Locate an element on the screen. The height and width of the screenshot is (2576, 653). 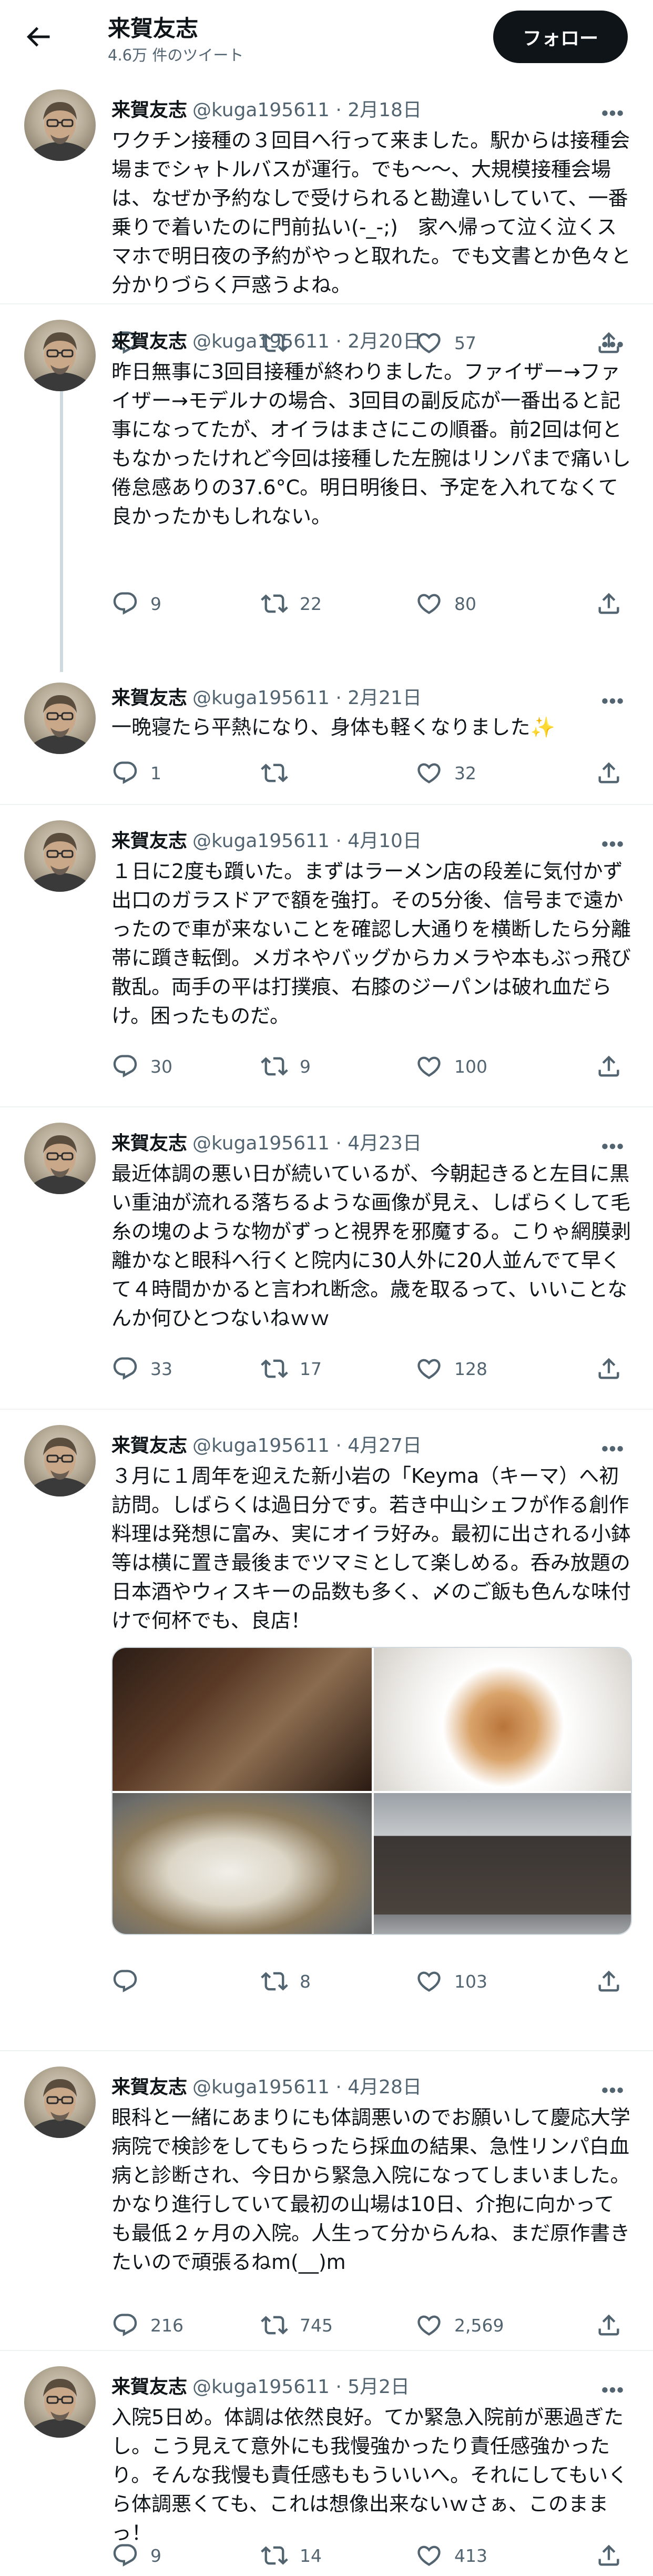
retweet-button: 745 is located at coordinates (297, 2325).